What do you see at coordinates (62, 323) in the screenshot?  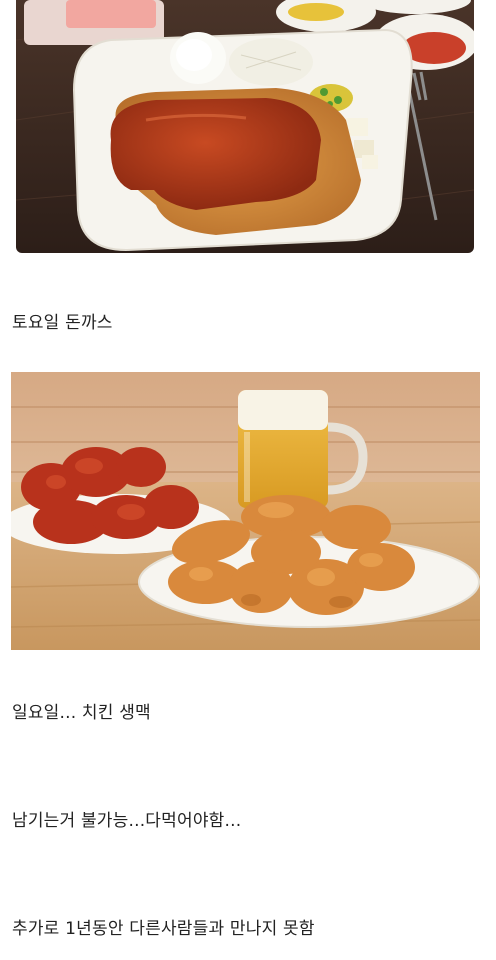 I see `post-caption: 토요일 돈까스` at bounding box center [62, 323].